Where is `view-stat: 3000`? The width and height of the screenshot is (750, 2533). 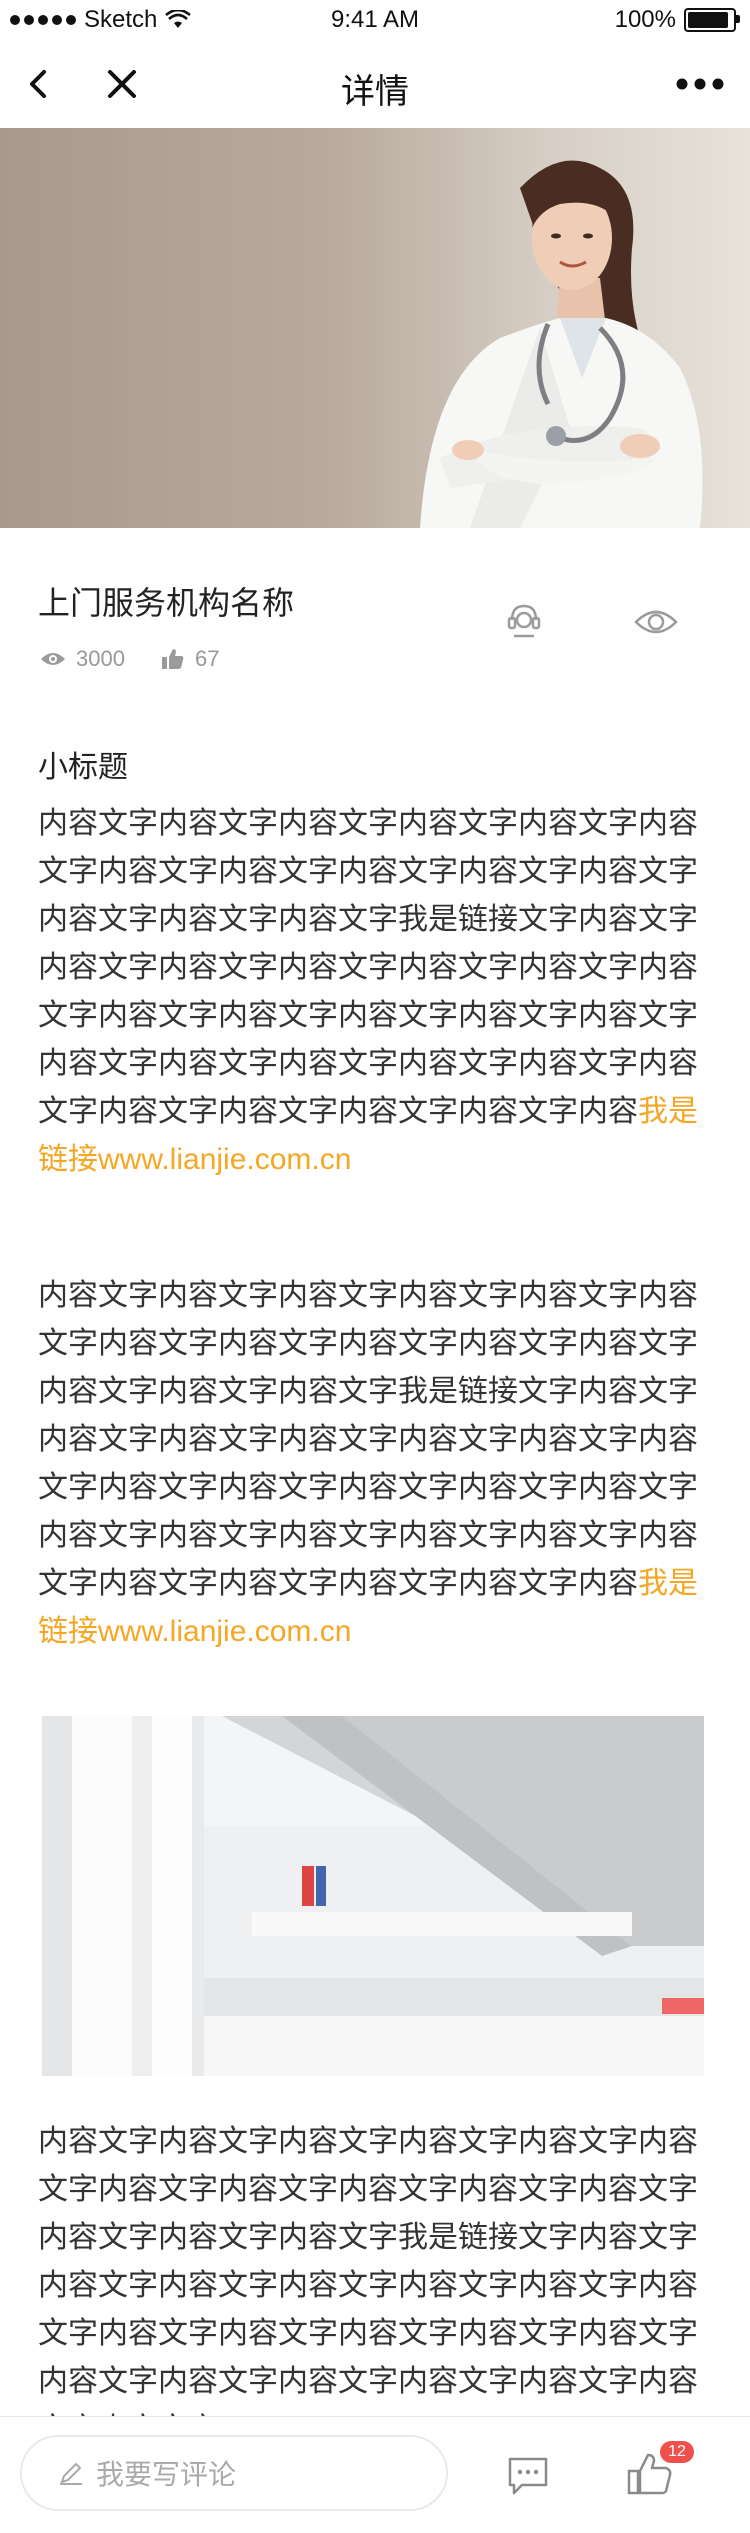
view-stat: 3000 is located at coordinates (82, 659).